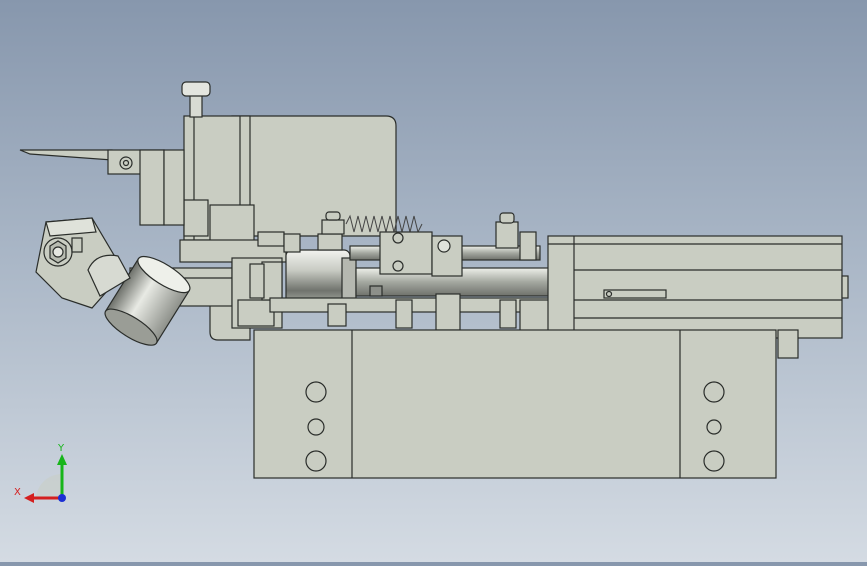  What do you see at coordinates (61, 448) in the screenshot?
I see `y-axis-label: Y` at bounding box center [61, 448].